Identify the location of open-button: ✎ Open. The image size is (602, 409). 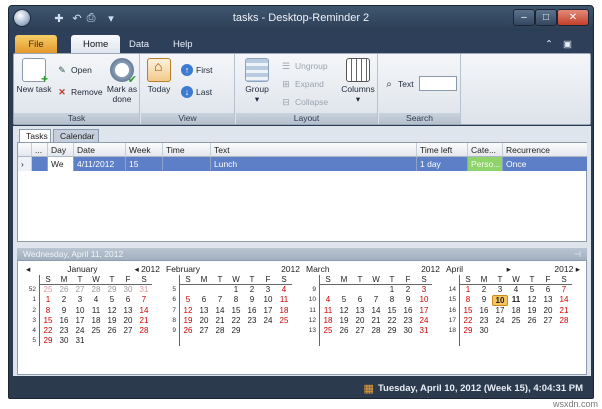
(74, 70).